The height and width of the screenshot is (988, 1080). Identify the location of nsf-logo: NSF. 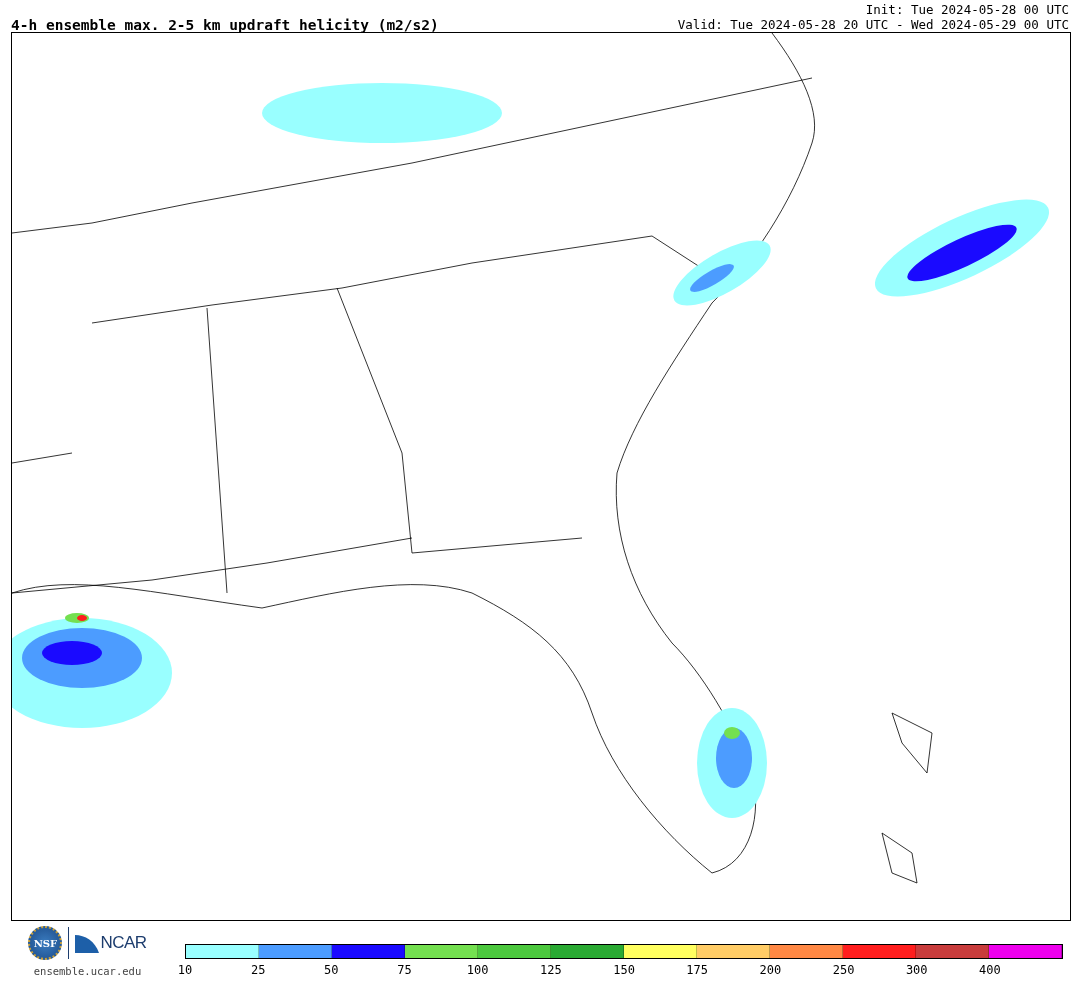
(45, 943).